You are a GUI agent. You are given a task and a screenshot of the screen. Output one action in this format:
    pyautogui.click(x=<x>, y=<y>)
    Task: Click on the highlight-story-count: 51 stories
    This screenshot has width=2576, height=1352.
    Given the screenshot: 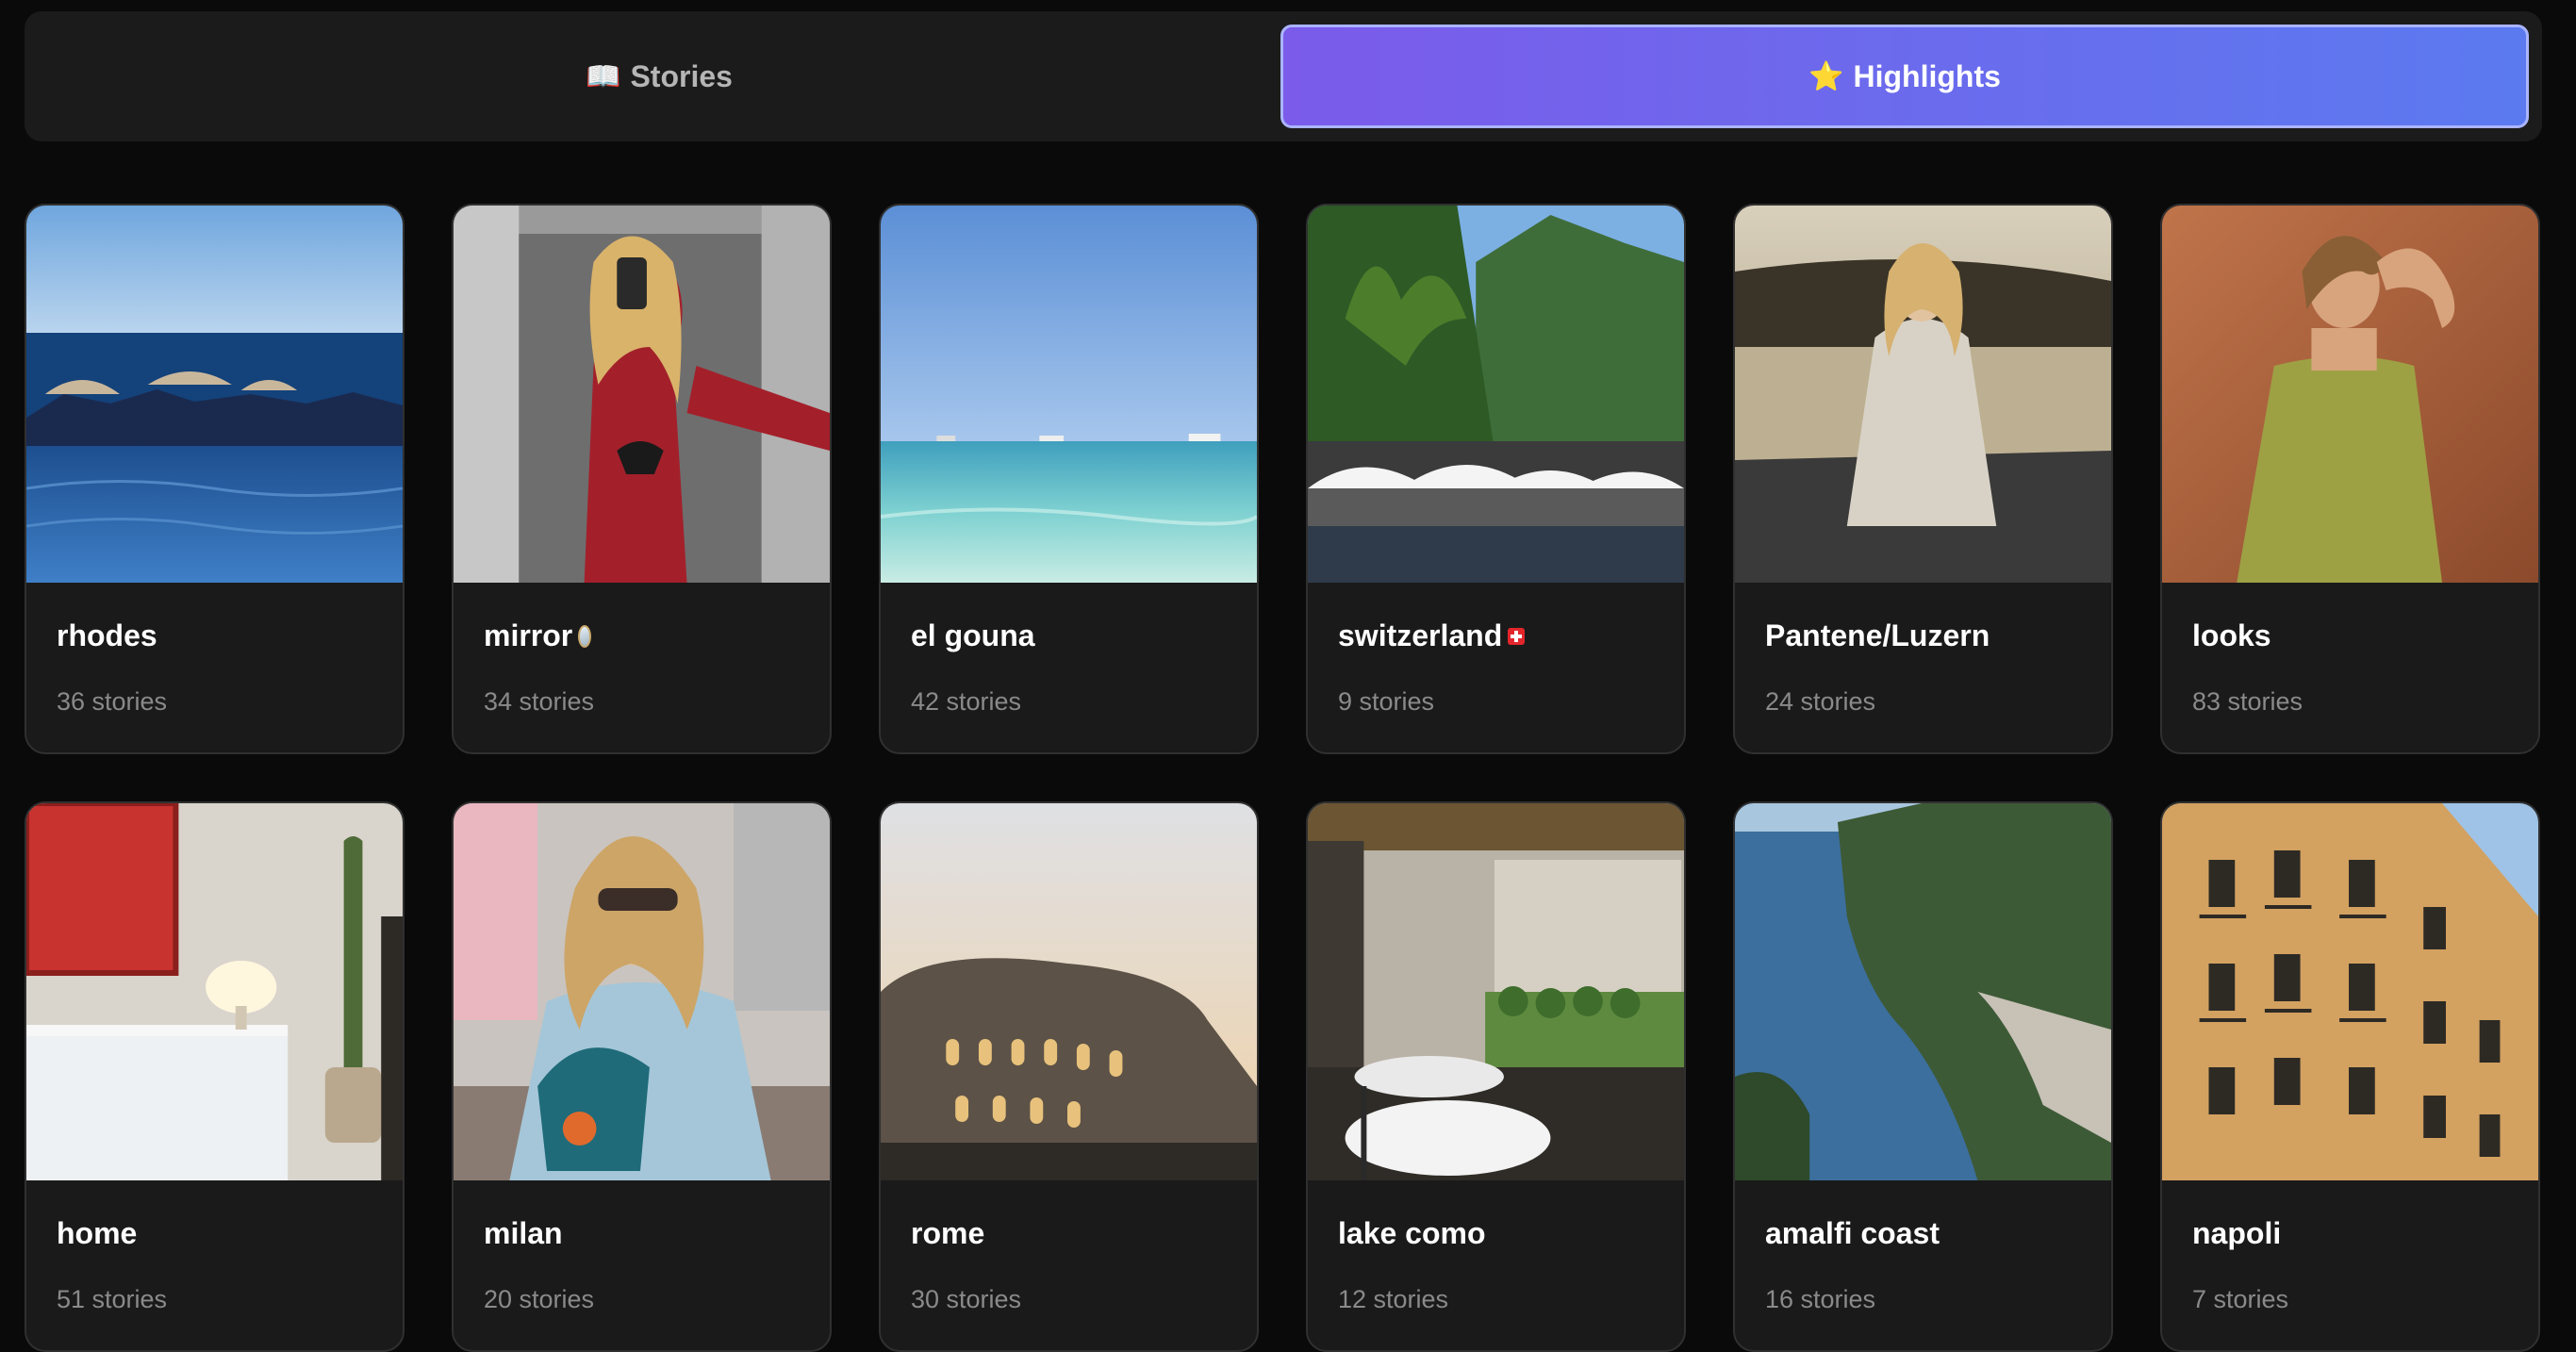 What is the action you would take?
    pyautogui.click(x=112, y=1299)
    